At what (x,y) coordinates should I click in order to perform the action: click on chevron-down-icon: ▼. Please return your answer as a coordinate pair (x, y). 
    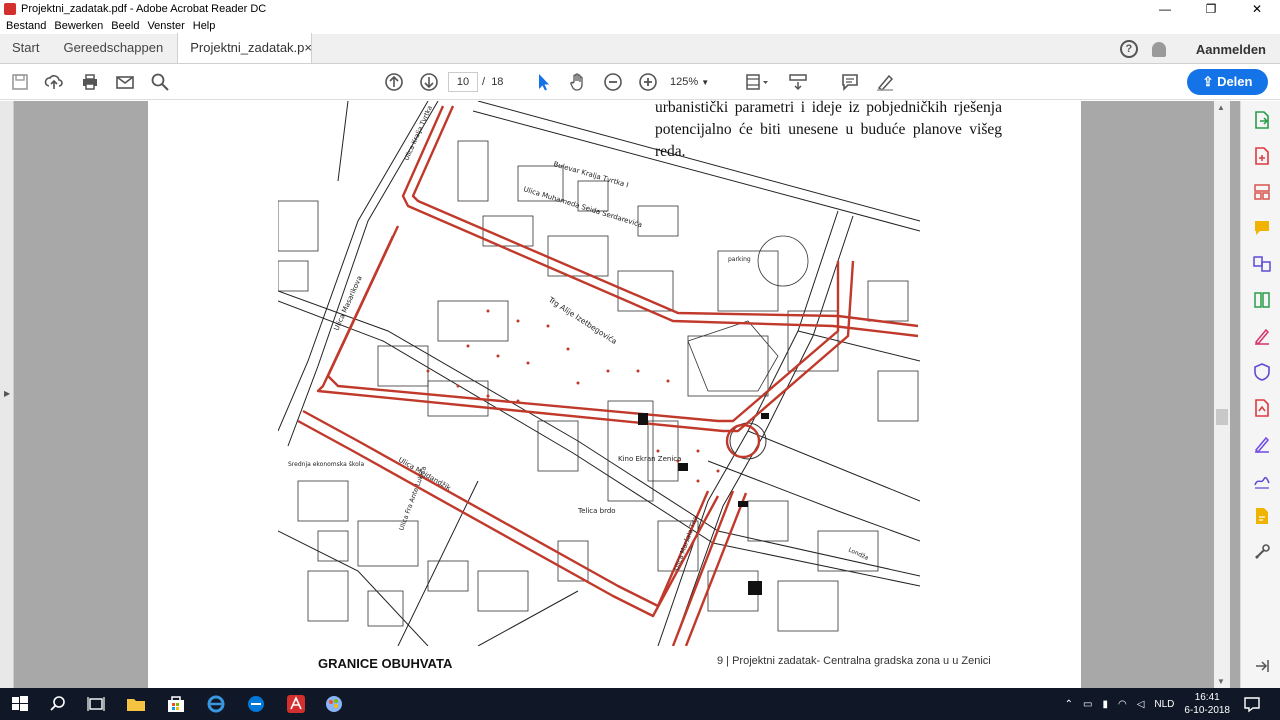
    Looking at the image, I should click on (705, 82).